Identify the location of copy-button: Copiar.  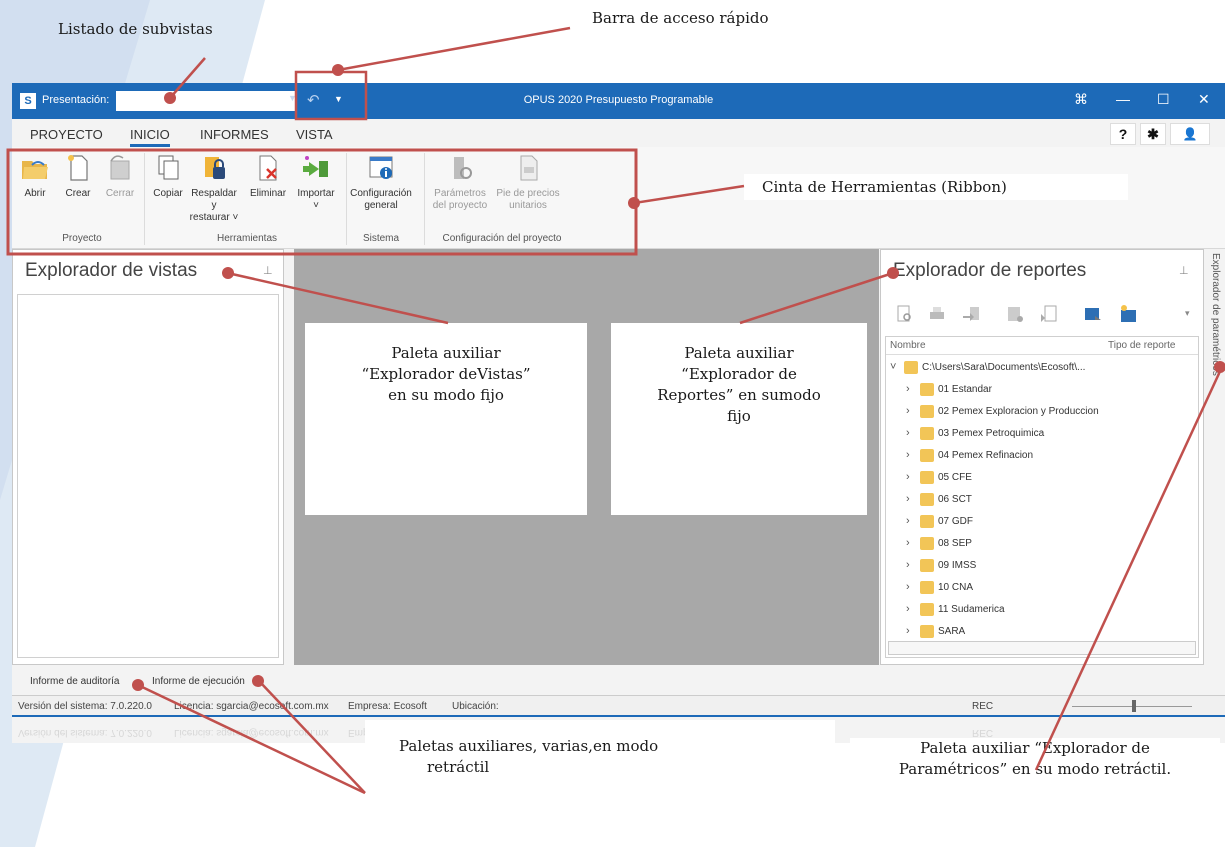
(168, 176).